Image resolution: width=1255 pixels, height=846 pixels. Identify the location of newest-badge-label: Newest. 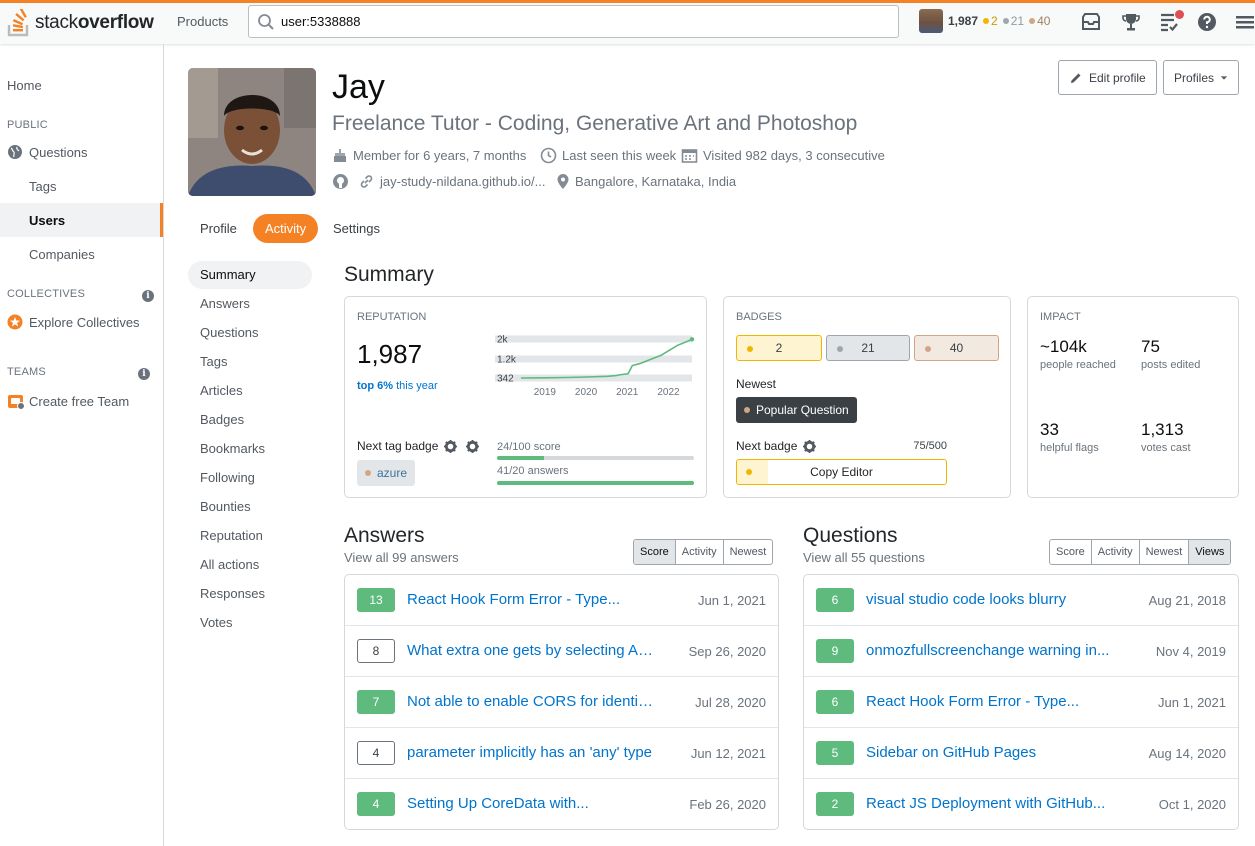
(756, 384).